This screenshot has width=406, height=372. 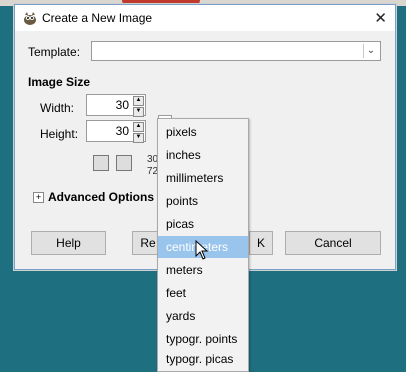 I want to click on width-spinner: 30 ▲ ▼, so click(x=116, y=105).